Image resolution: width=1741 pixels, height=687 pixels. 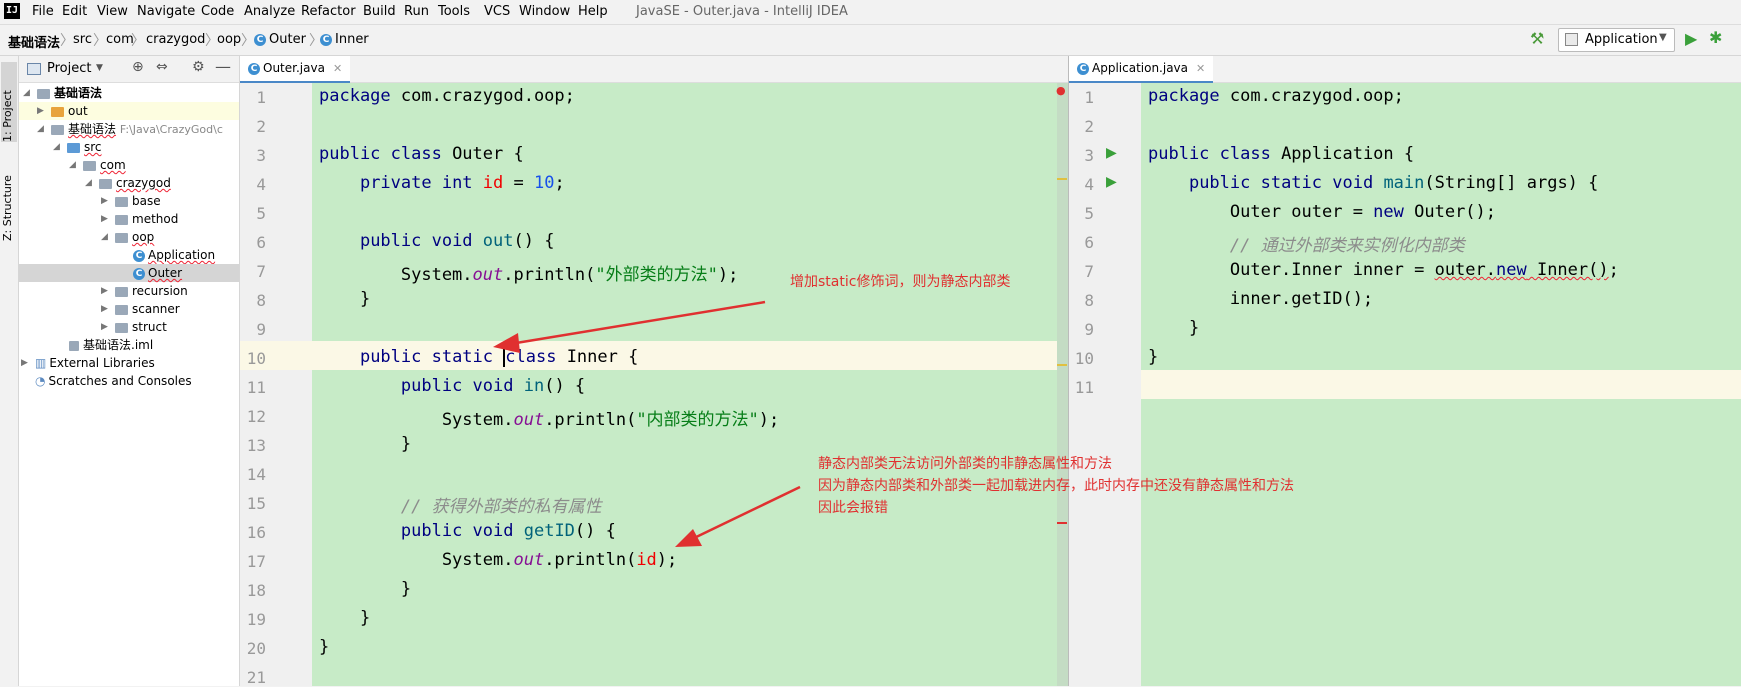 What do you see at coordinates (647, 423) in the screenshot?
I see `annotation-arrows` at bounding box center [647, 423].